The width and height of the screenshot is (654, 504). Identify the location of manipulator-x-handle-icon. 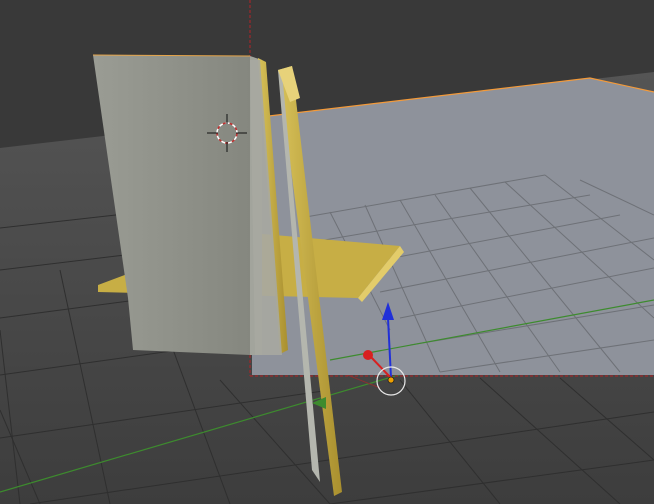
(368, 355).